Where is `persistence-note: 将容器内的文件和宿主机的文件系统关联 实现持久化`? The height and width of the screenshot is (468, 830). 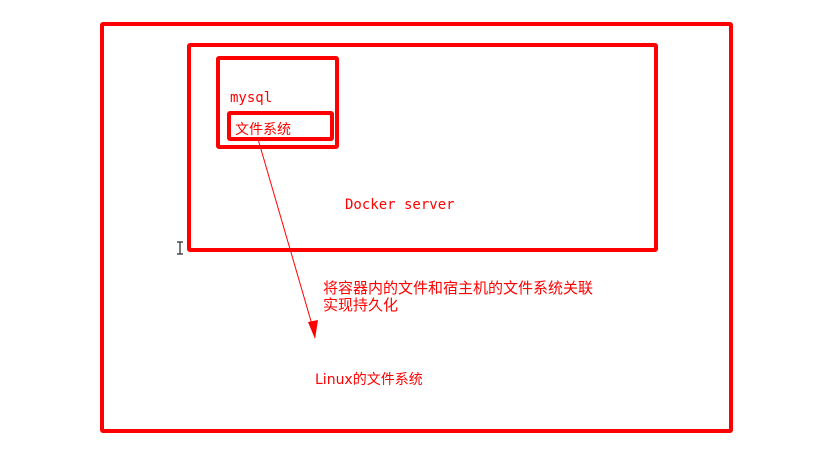
persistence-note: 将容器内的文件和宿主机的文件系统关联 实现持久化 is located at coordinates (458, 297).